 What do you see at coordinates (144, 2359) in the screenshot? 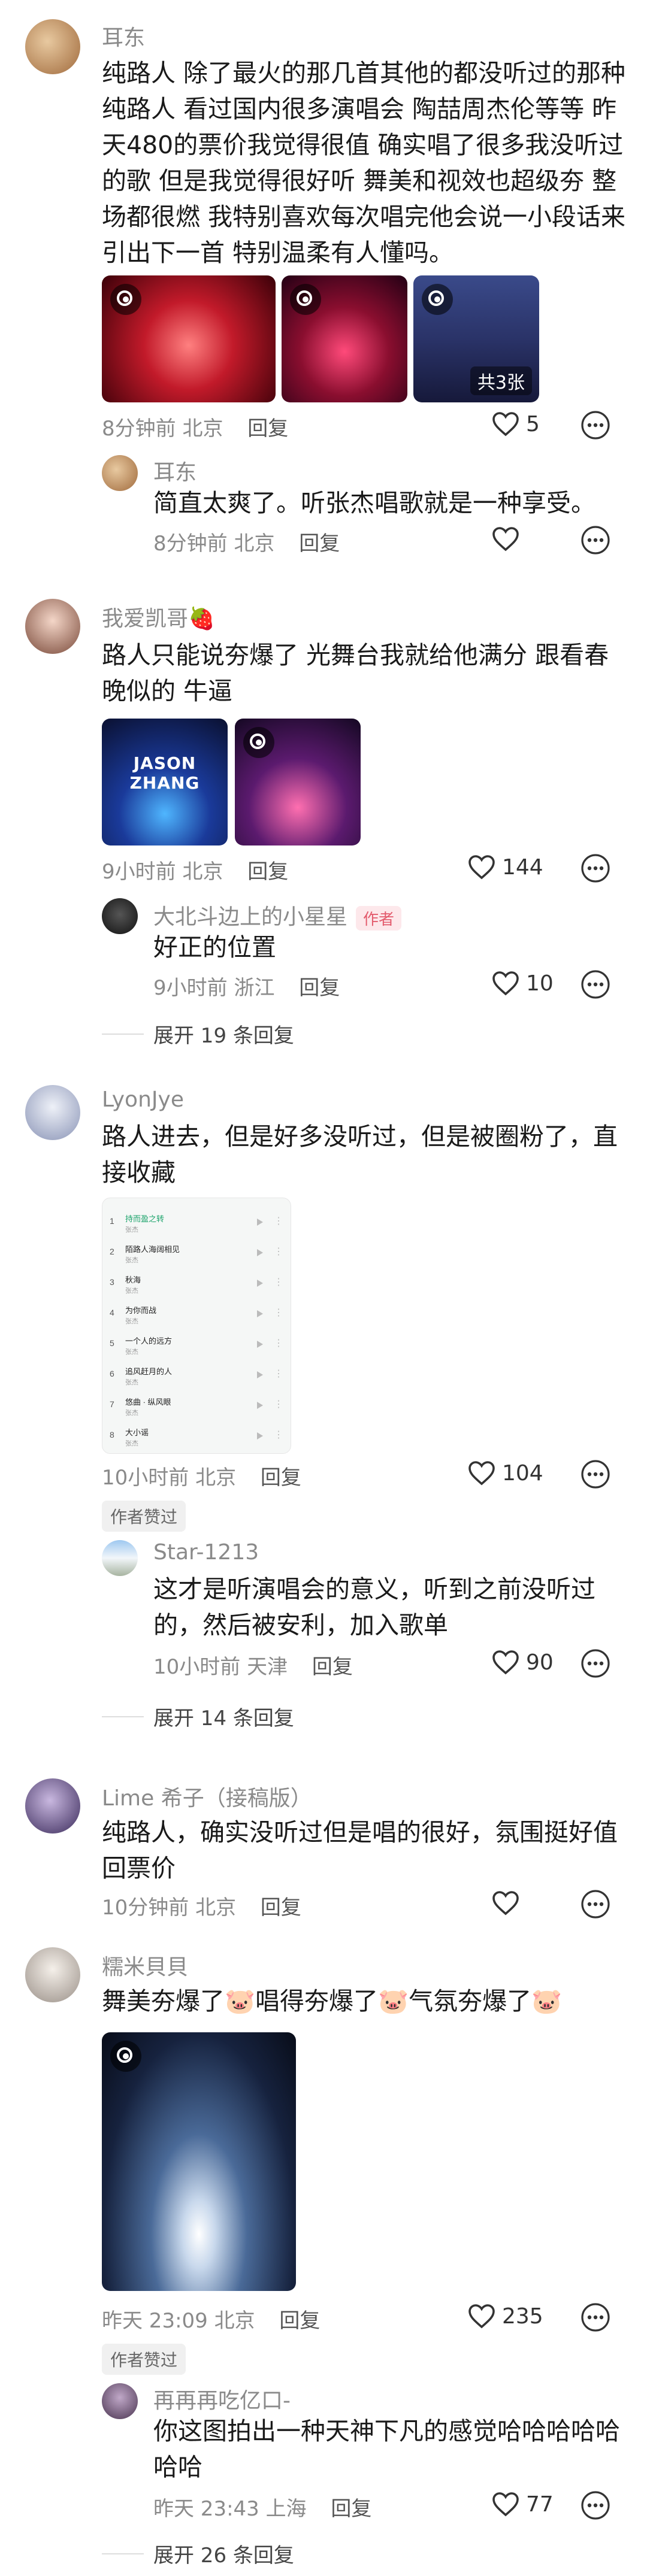
I see `author-liked-tag: 作者赞过` at bounding box center [144, 2359].